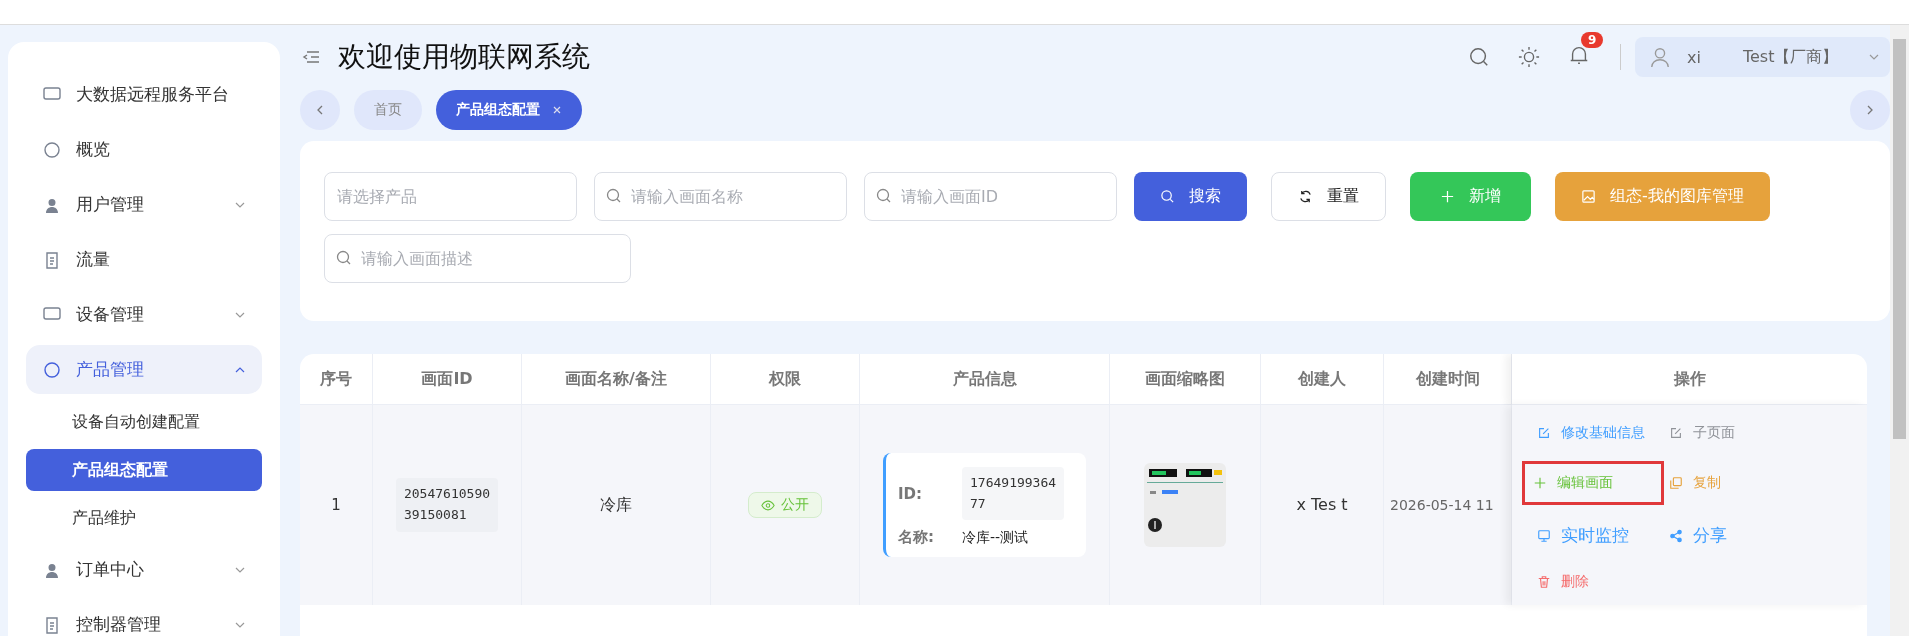 The height and width of the screenshot is (636, 1909). What do you see at coordinates (144, 94) in the screenshot?
I see `sidebar-item: 大数据远程服务平台` at bounding box center [144, 94].